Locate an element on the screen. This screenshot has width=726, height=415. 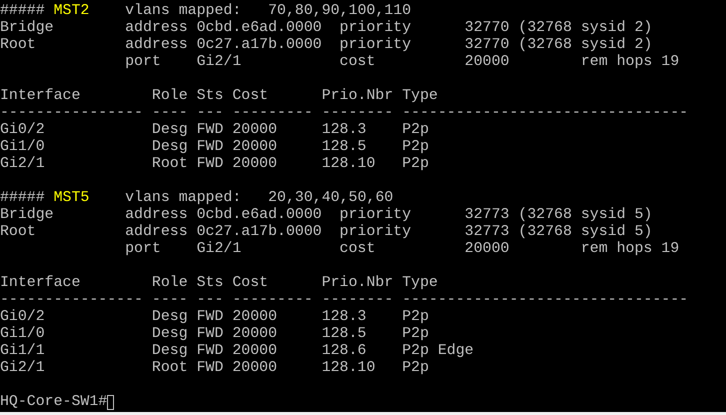
terminal-text: Root address 0c27.a17b.0000 priority 32773 (32768 sysid 5) is located at coordinates (326, 232).